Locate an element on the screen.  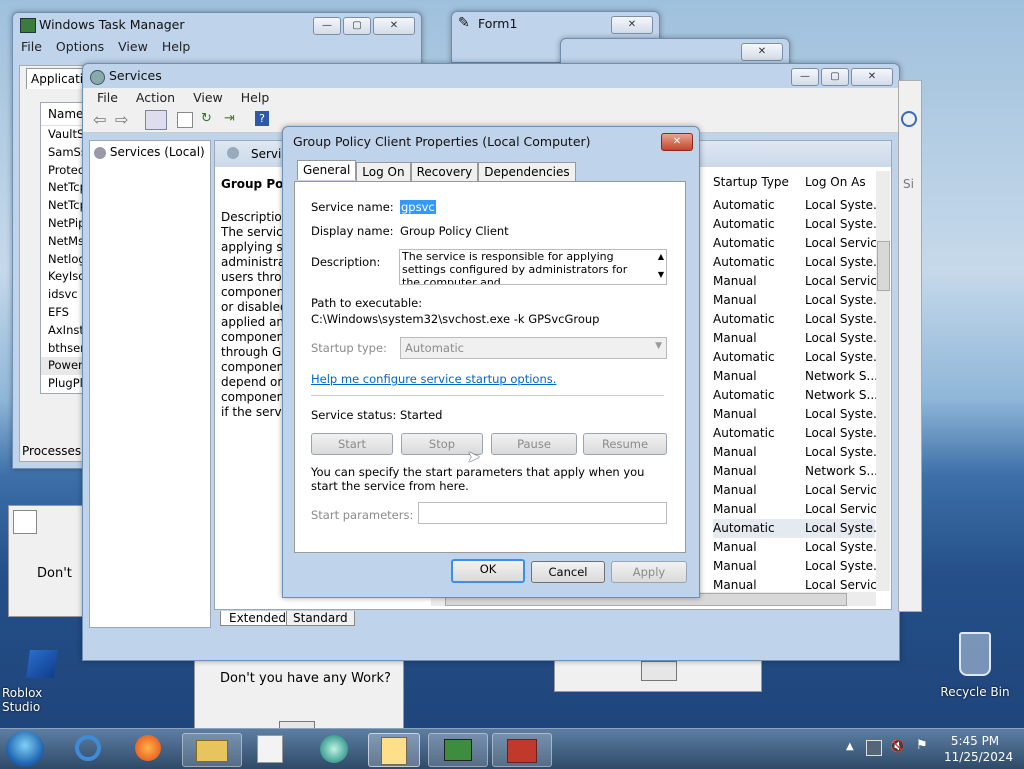
startup-type-select: Automatic ▼ is located at coordinates (533, 348).